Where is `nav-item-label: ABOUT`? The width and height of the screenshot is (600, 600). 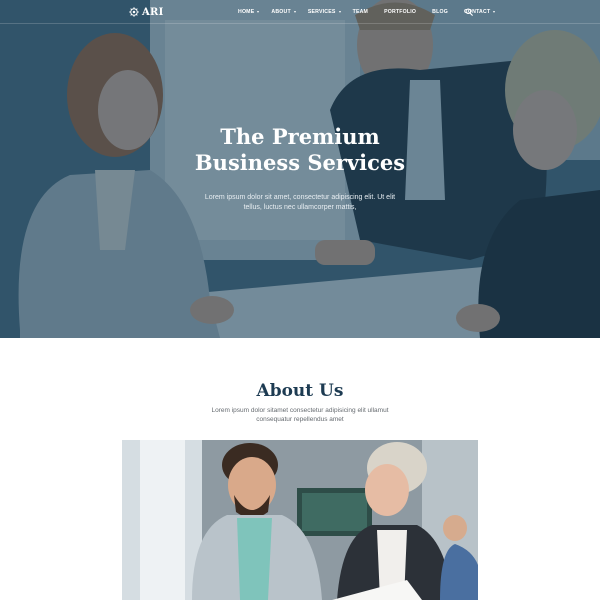
nav-item-label: ABOUT is located at coordinates (281, 12).